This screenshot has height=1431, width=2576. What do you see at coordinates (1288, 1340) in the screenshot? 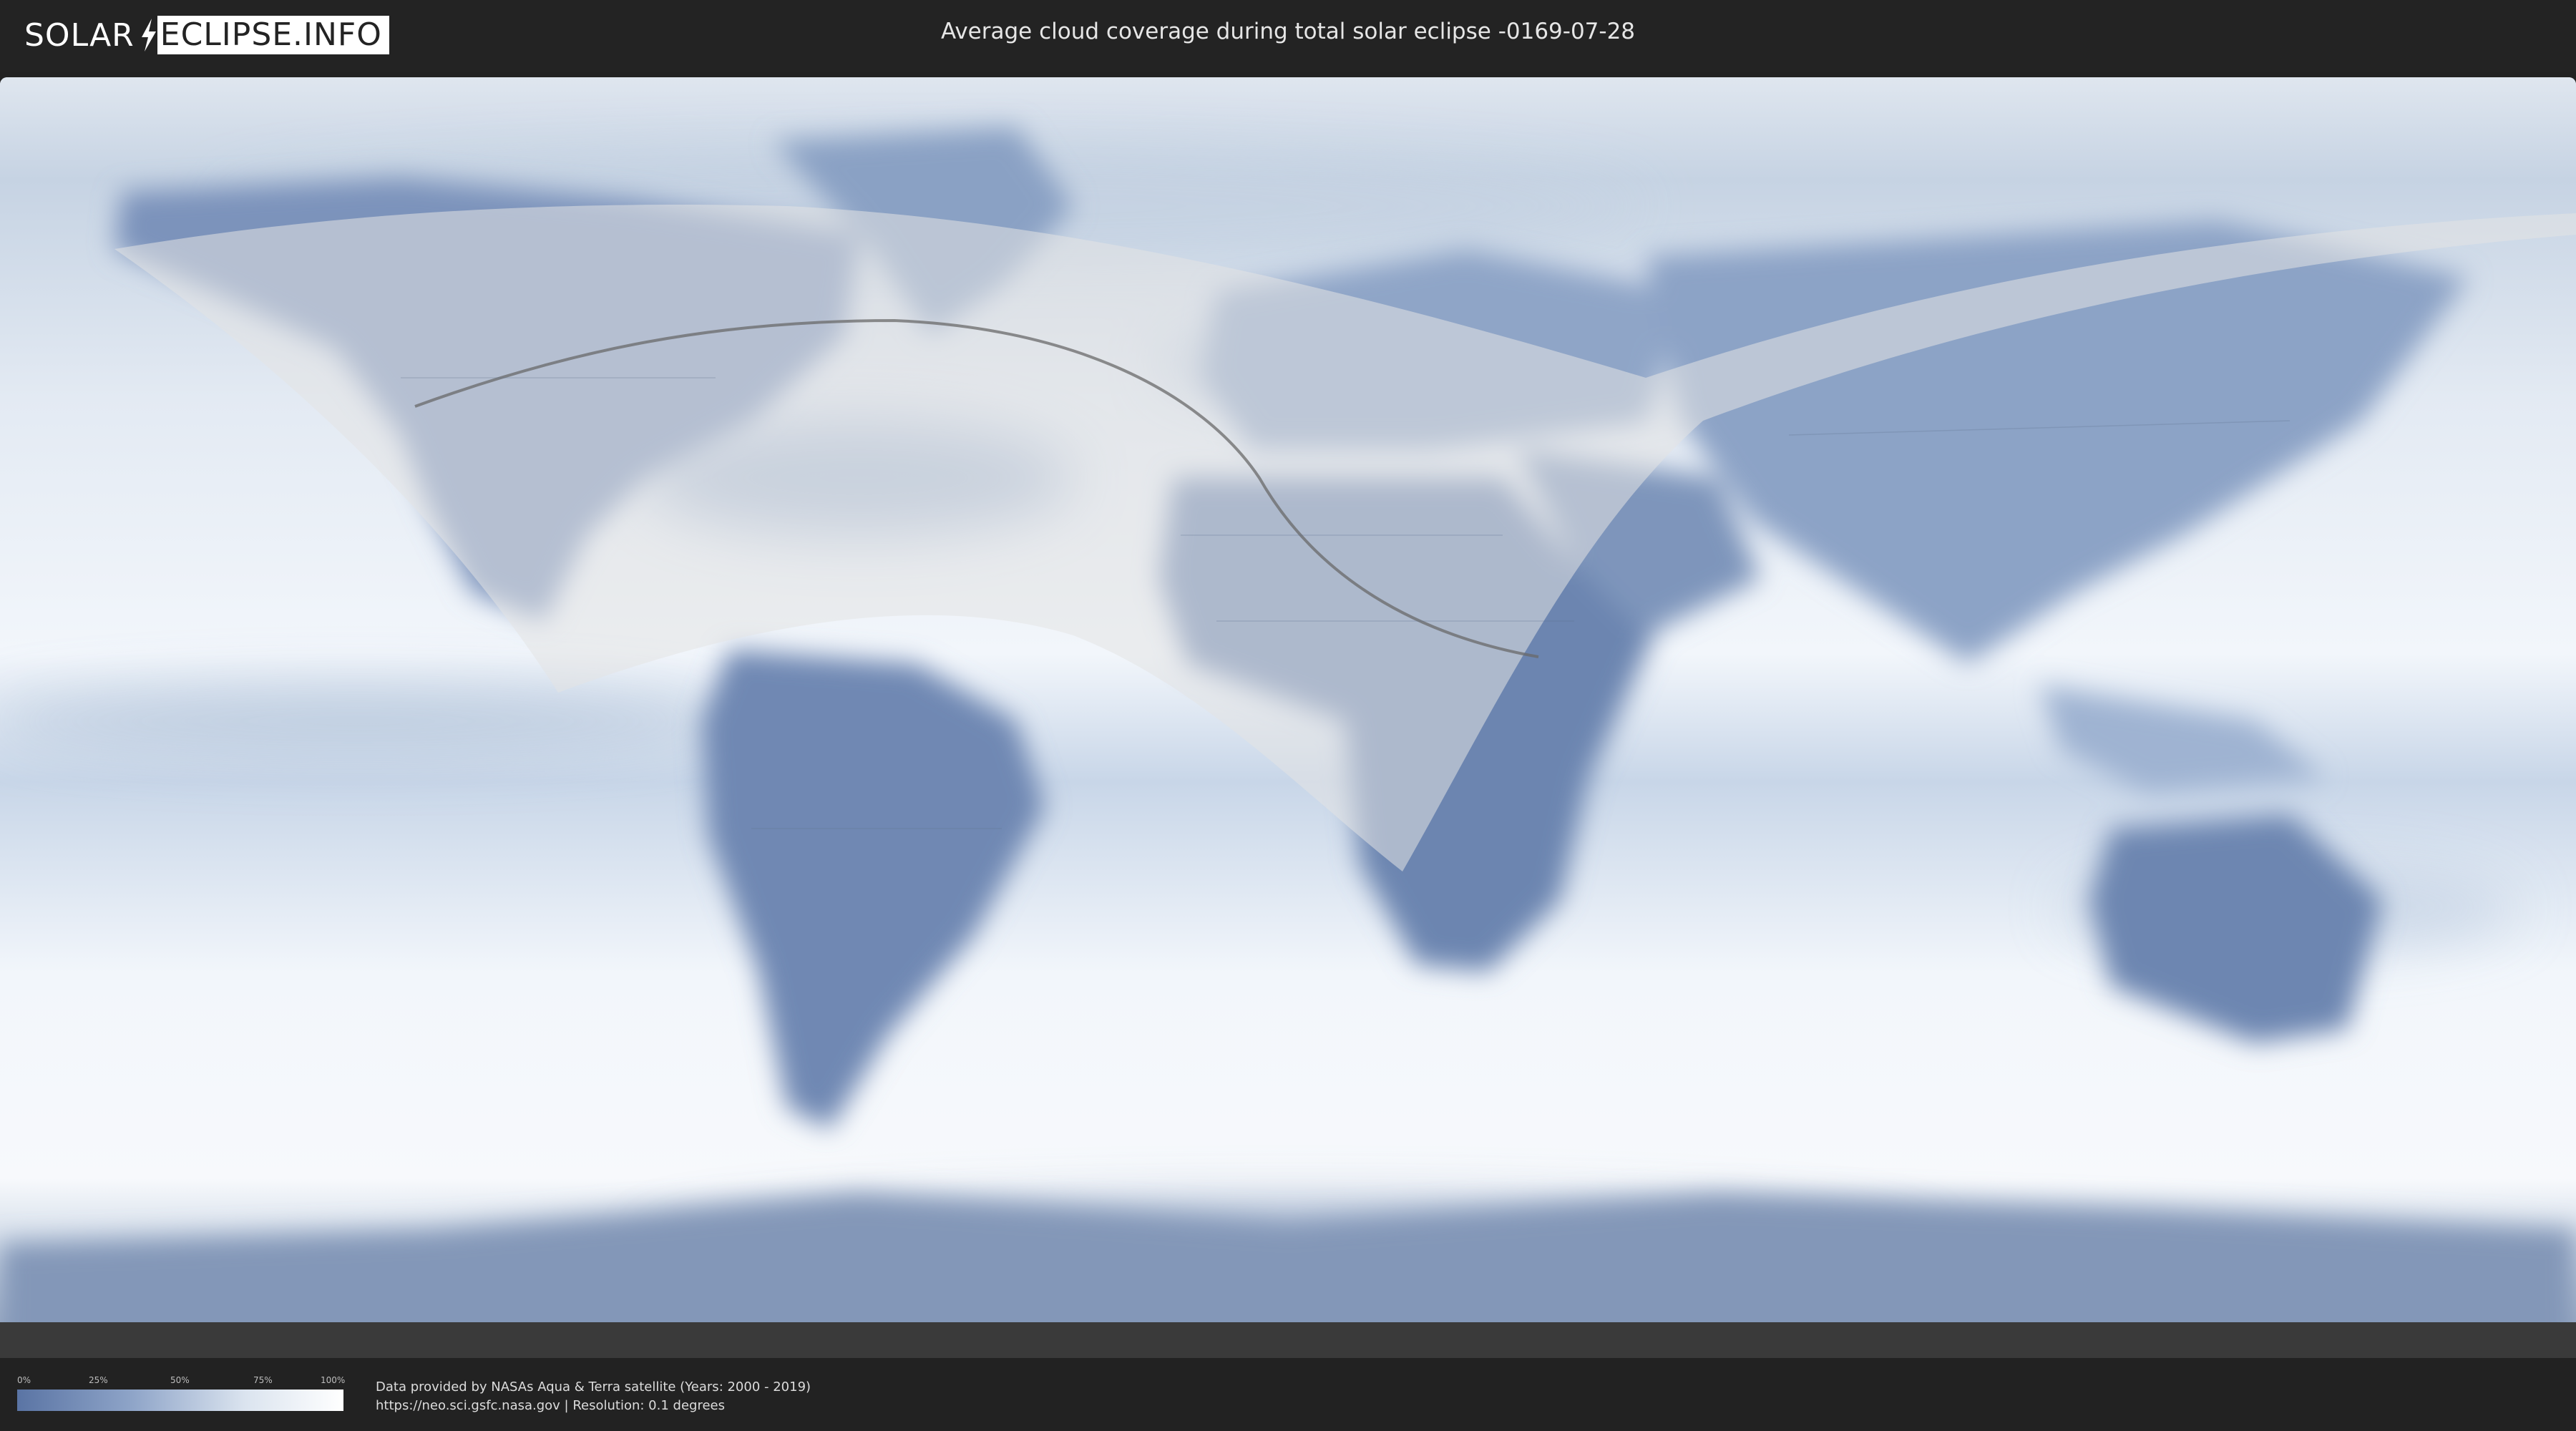
I see `map-bottom-rim` at bounding box center [1288, 1340].